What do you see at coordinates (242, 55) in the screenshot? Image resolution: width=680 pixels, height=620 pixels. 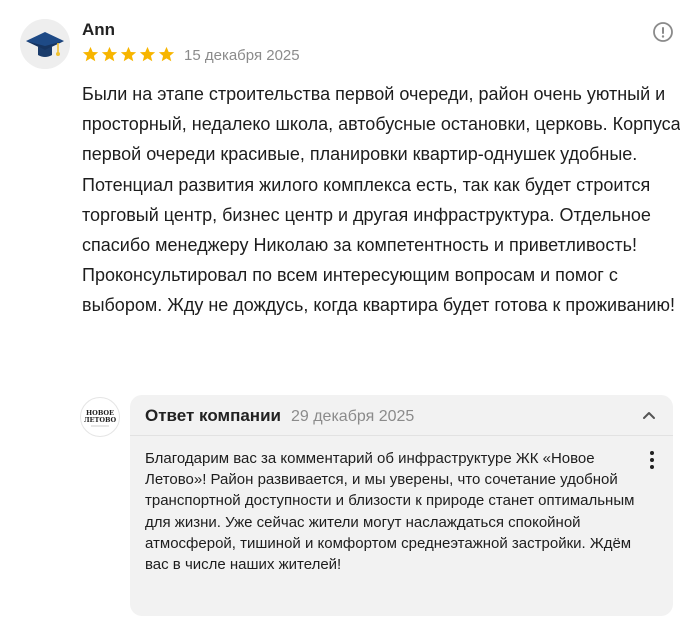 I see `review-date: 15 декабря 2025` at bounding box center [242, 55].